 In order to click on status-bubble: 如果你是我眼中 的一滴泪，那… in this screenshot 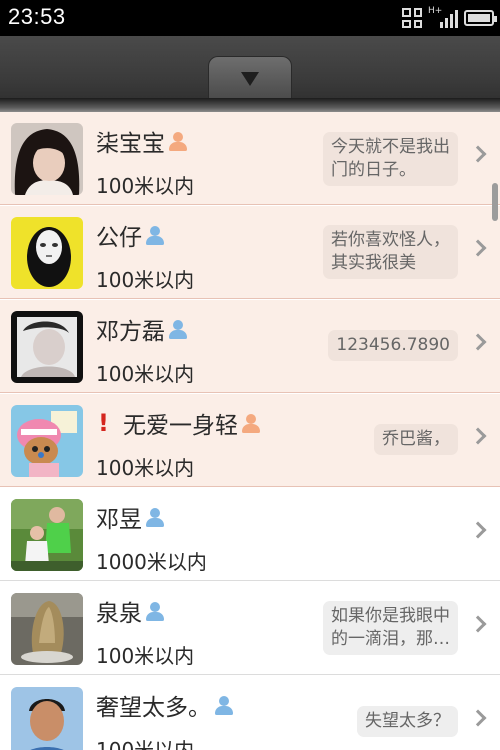, I will do `click(390, 628)`.